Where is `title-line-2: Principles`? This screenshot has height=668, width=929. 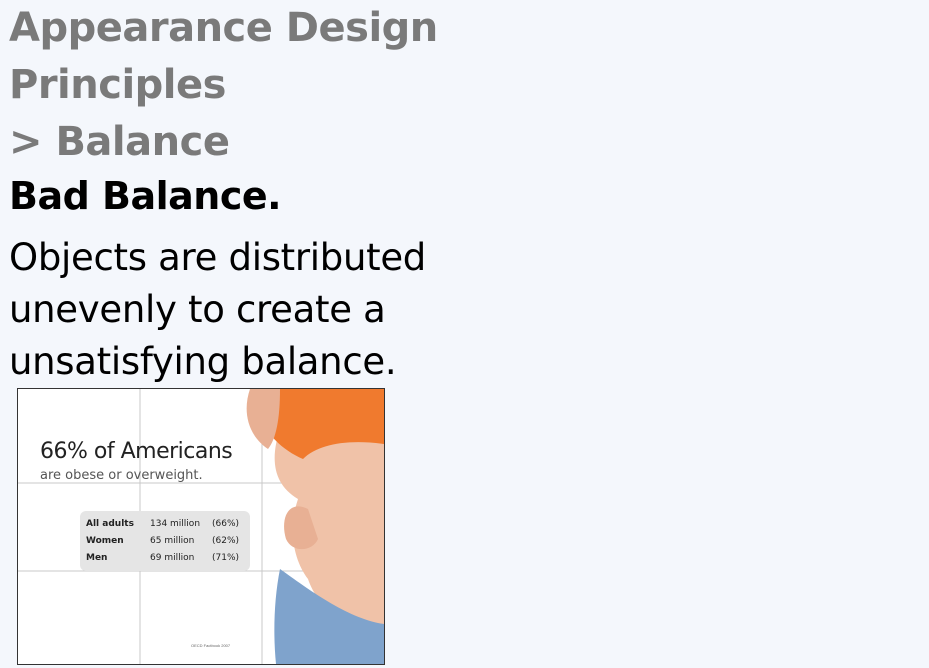
title-line-2: Principles is located at coordinates (117, 85).